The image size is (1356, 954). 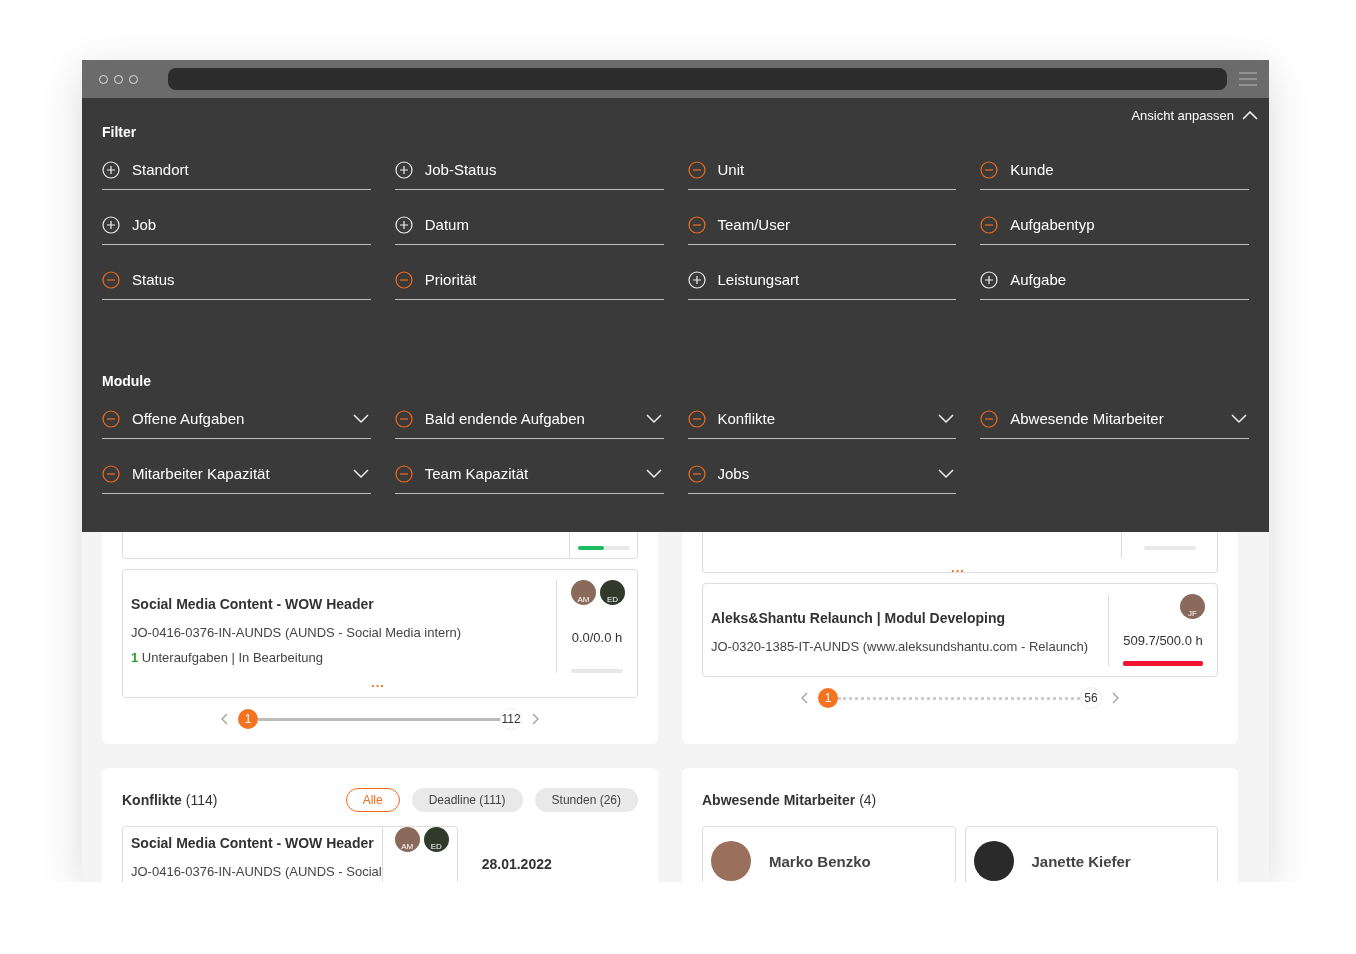 I want to click on module-dropdown: Abwesende Mitarbeiter, so click(x=1114, y=421).